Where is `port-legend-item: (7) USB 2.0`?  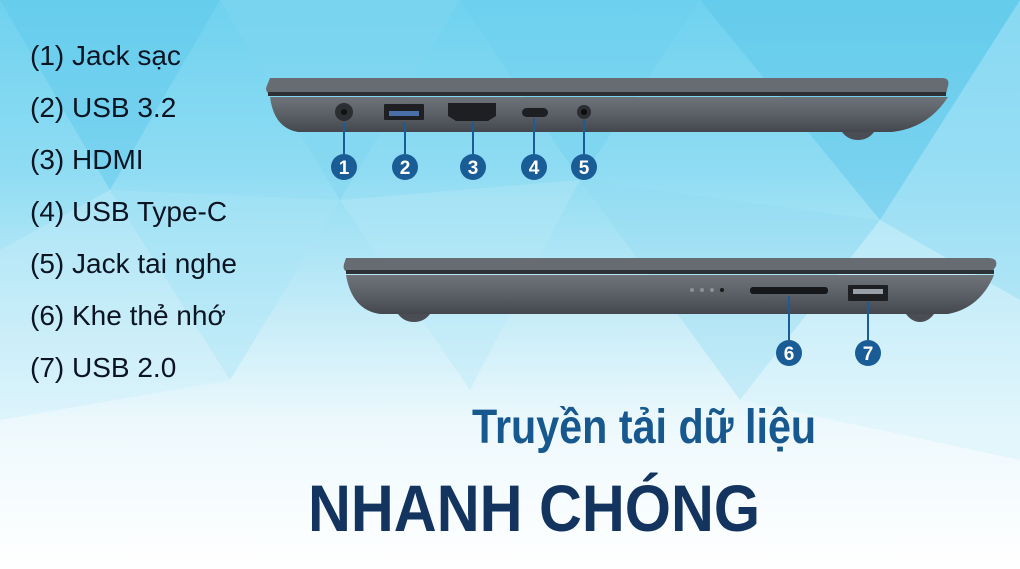 port-legend-item: (7) USB 2.0 is located at coordinates (103, 367).